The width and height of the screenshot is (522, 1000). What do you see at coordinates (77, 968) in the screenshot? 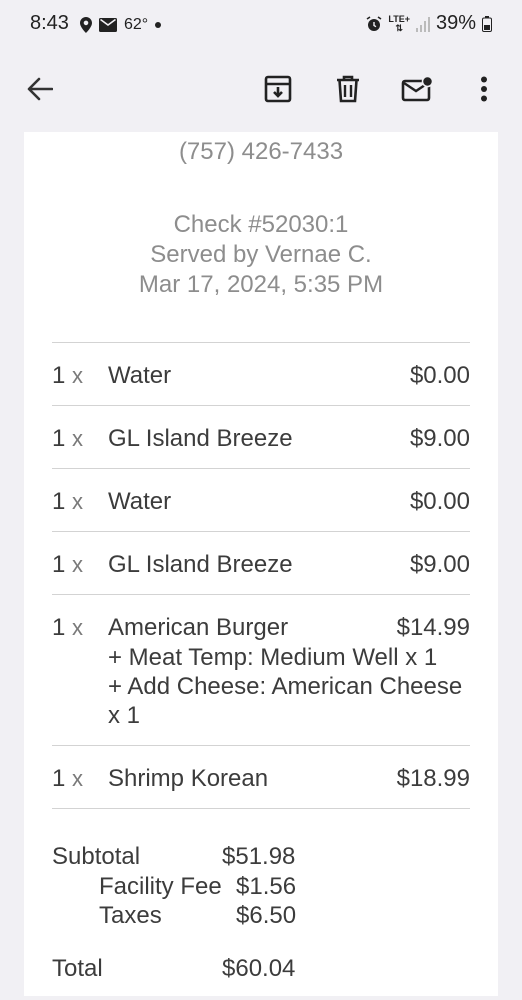
I see `total-label: Total` at bounding box center [77, 968].